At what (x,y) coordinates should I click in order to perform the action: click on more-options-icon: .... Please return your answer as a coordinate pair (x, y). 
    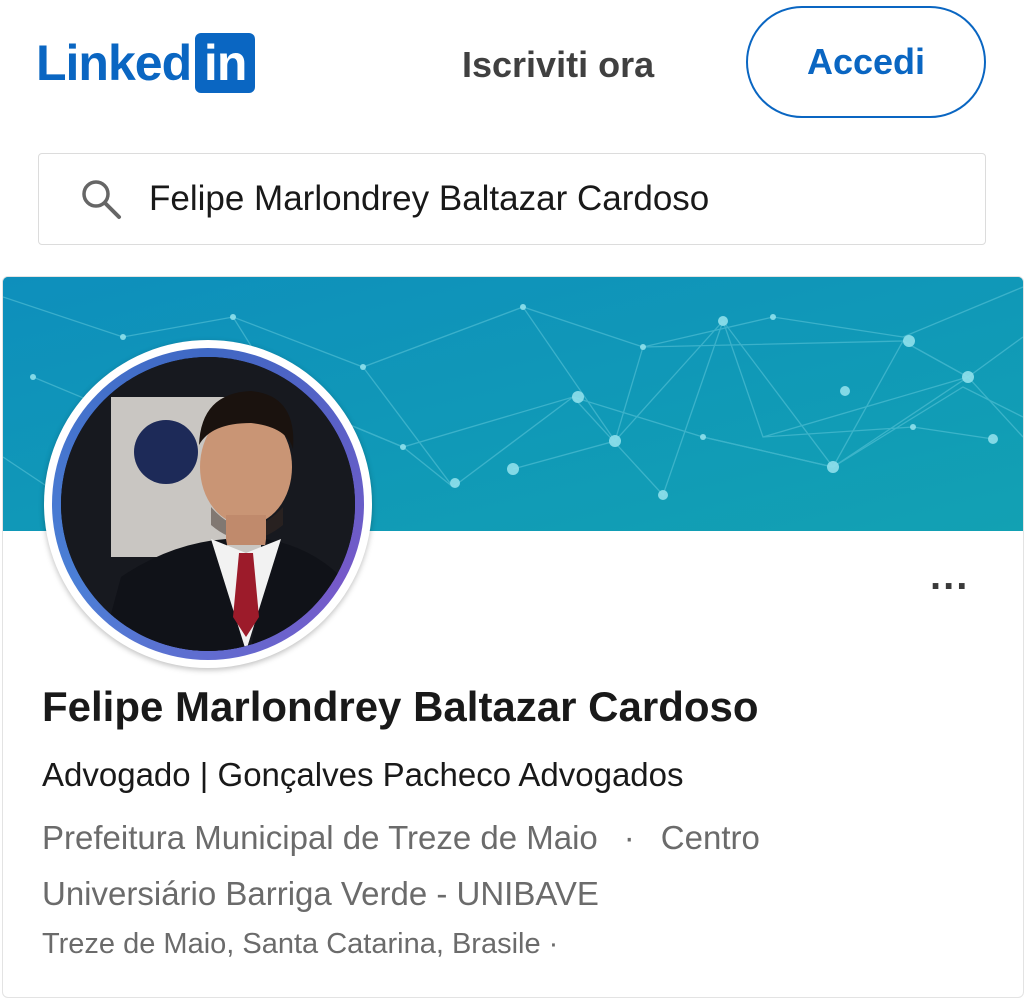
    Looking at the image, I should click on (949, 576).